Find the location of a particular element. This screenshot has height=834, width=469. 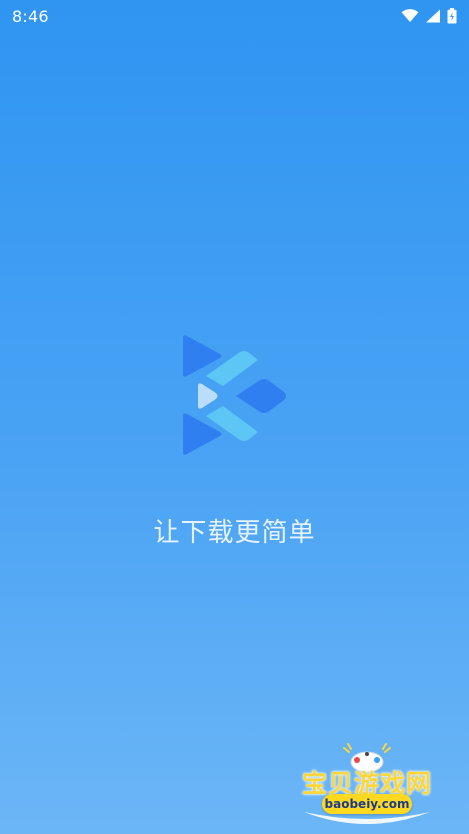

signal-icon is located at coordinates (433, 16).